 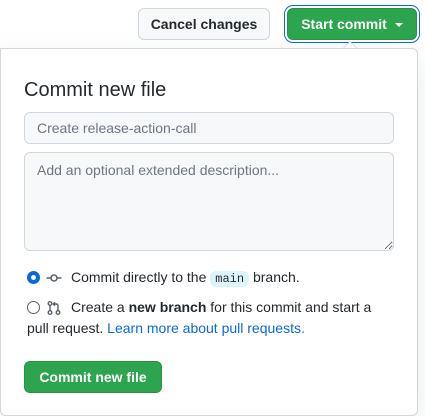 I want to click on commit-direct-radio, so click(x=33, y=277).